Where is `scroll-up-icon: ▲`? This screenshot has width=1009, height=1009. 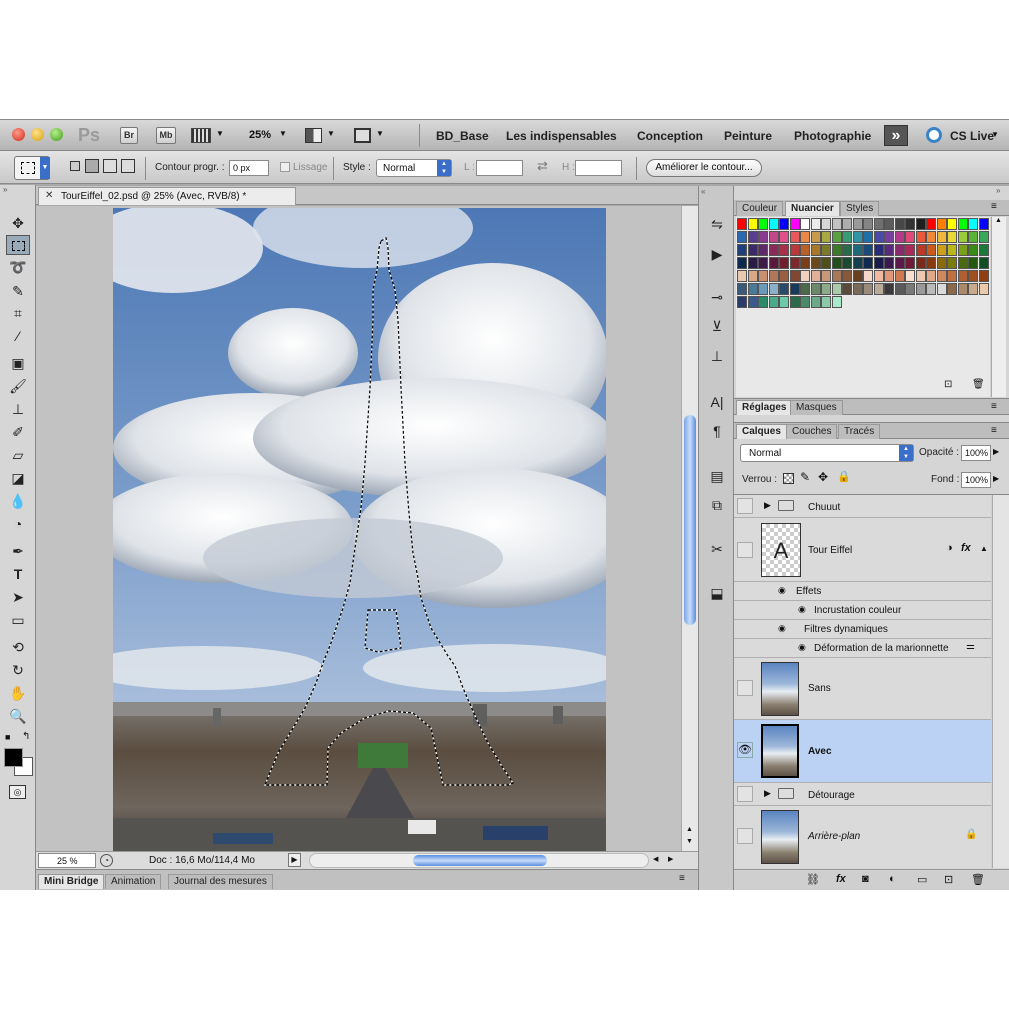 scroll-up-icon: ▲ is located at coordinates (998, 220).